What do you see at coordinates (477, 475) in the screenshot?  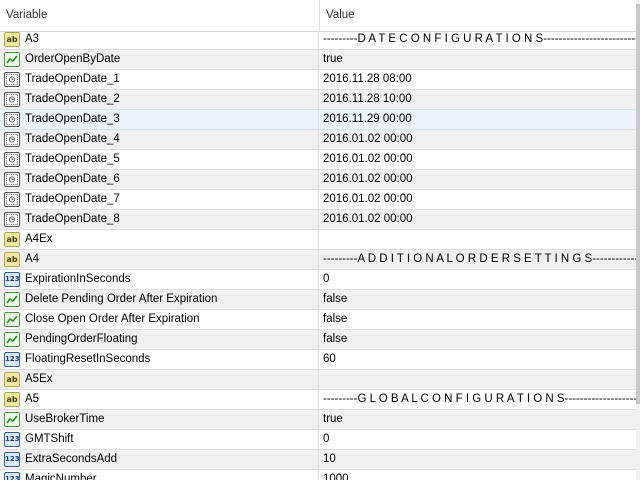 I see `value-cell: 1000` at bounding box center [477, 475].